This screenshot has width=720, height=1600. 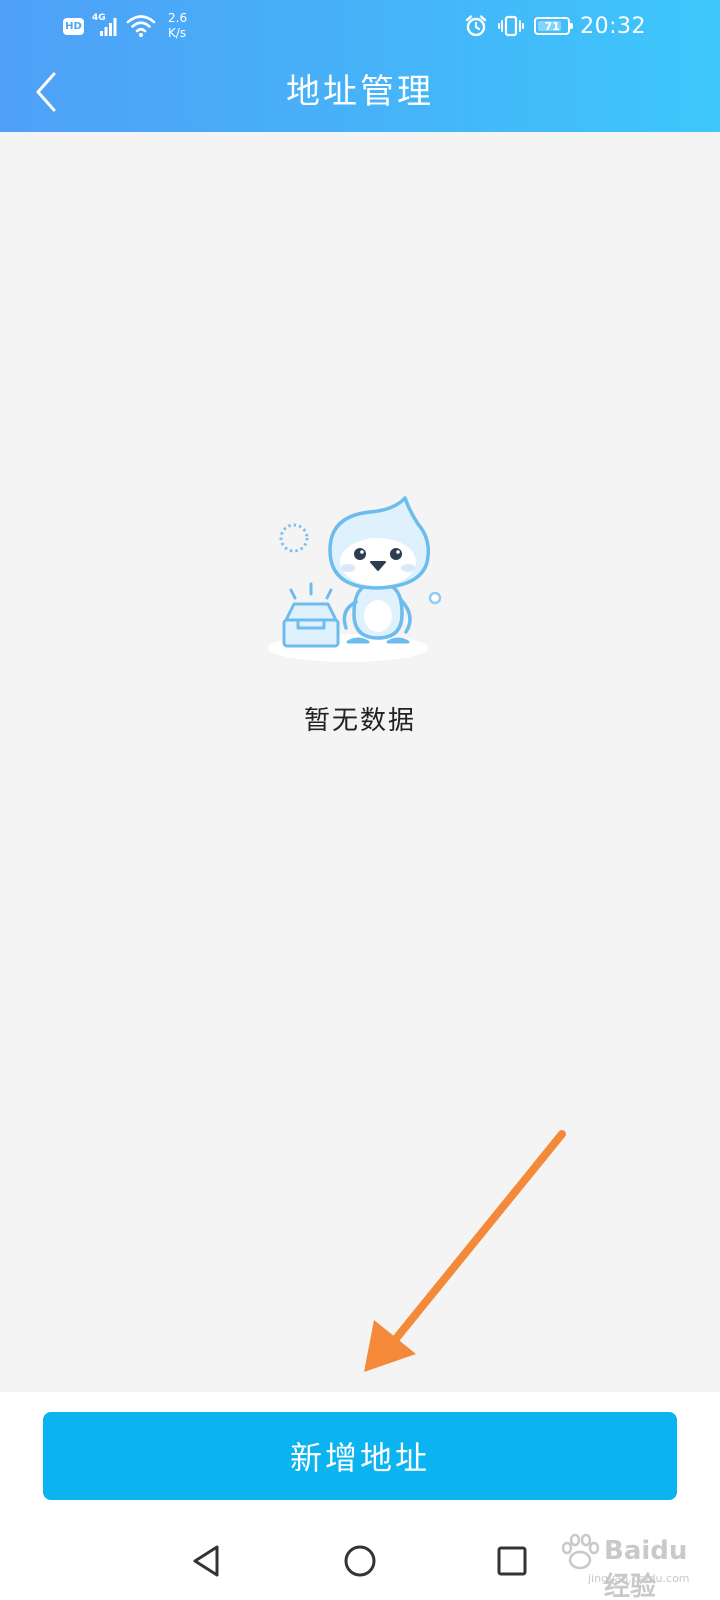 What do you see at coordinates (178, 18) in the screenshot?
I see `network-speed-value: 2.6` at bounding box center [178, 18].